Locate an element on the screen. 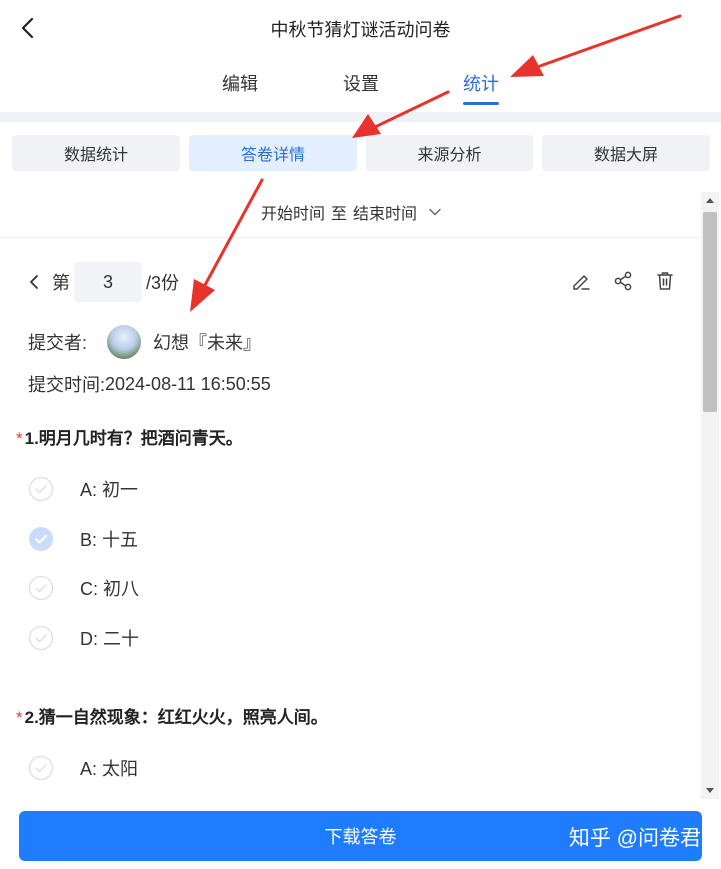 This screenshot has height=869, width=721. question-title: * 2.猜一自然现象：红红火火，照亮人间。 is located at coordinates (172, 715).